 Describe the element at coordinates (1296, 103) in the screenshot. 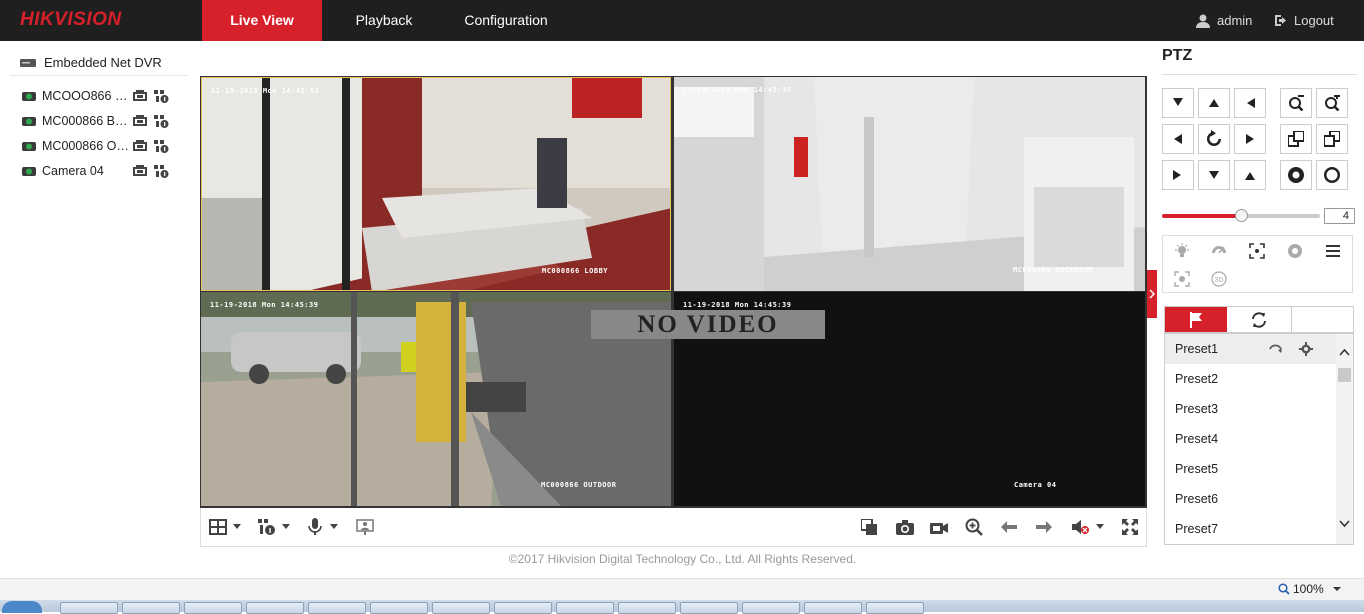

I see `zoom-out-button` at that location.